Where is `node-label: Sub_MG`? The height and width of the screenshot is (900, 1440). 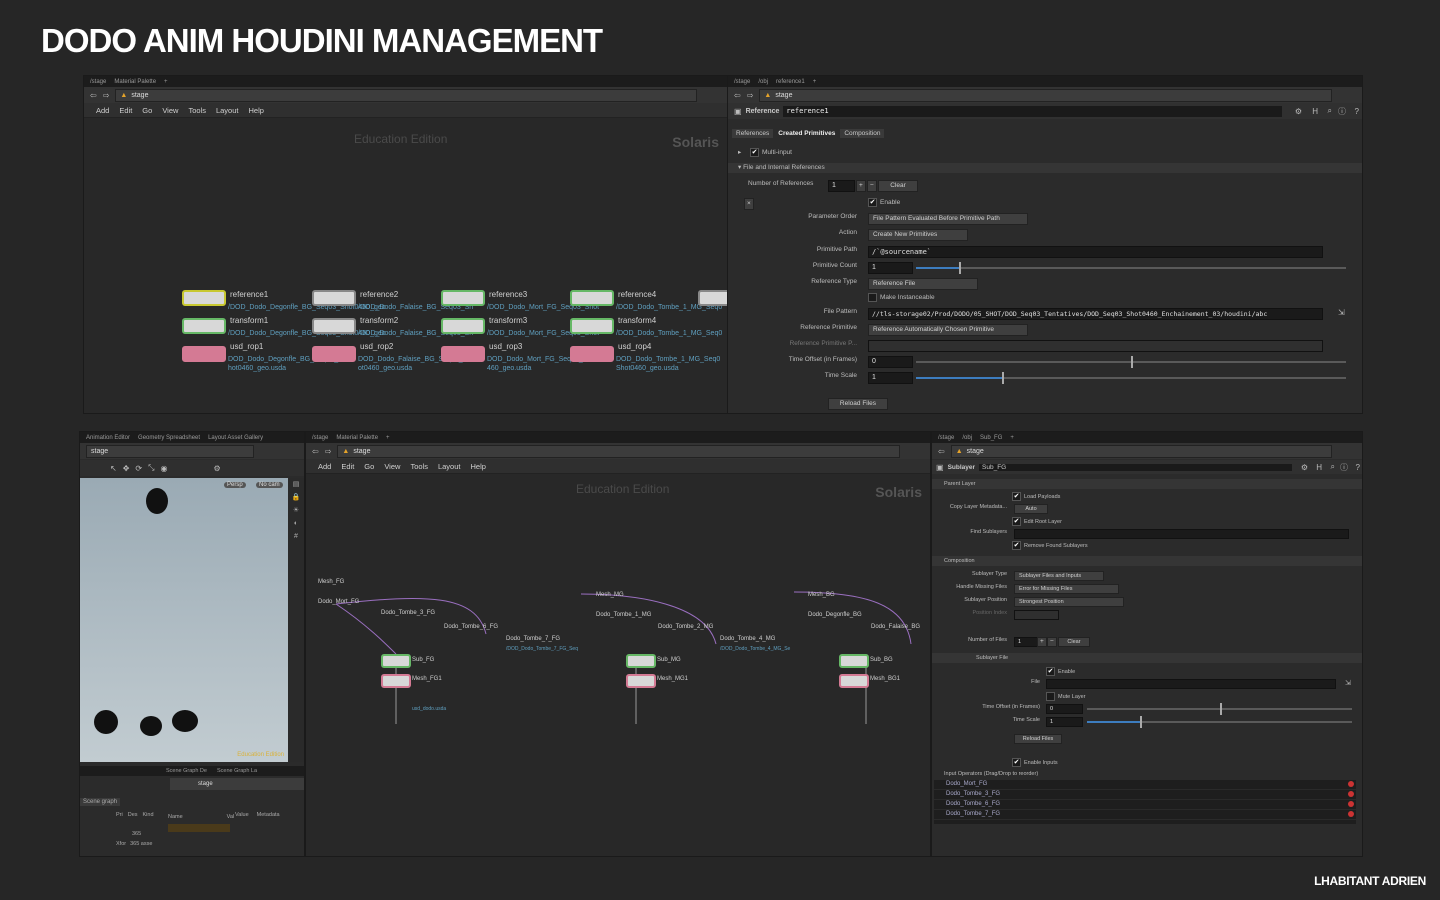 node-label: Sub_MG is located at coordinates (669, 660).